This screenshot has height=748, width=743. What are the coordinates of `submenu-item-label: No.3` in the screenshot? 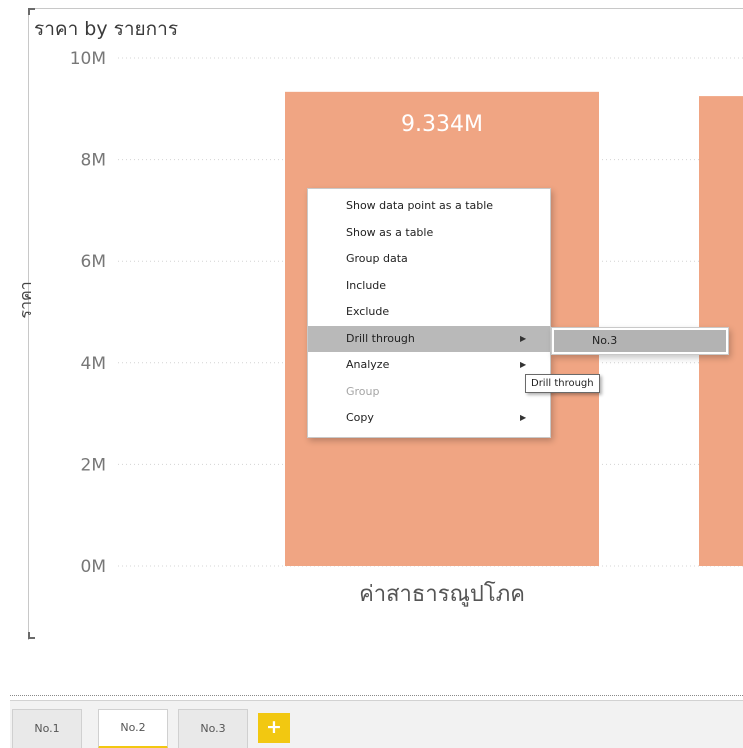 It's located at (605, 340).